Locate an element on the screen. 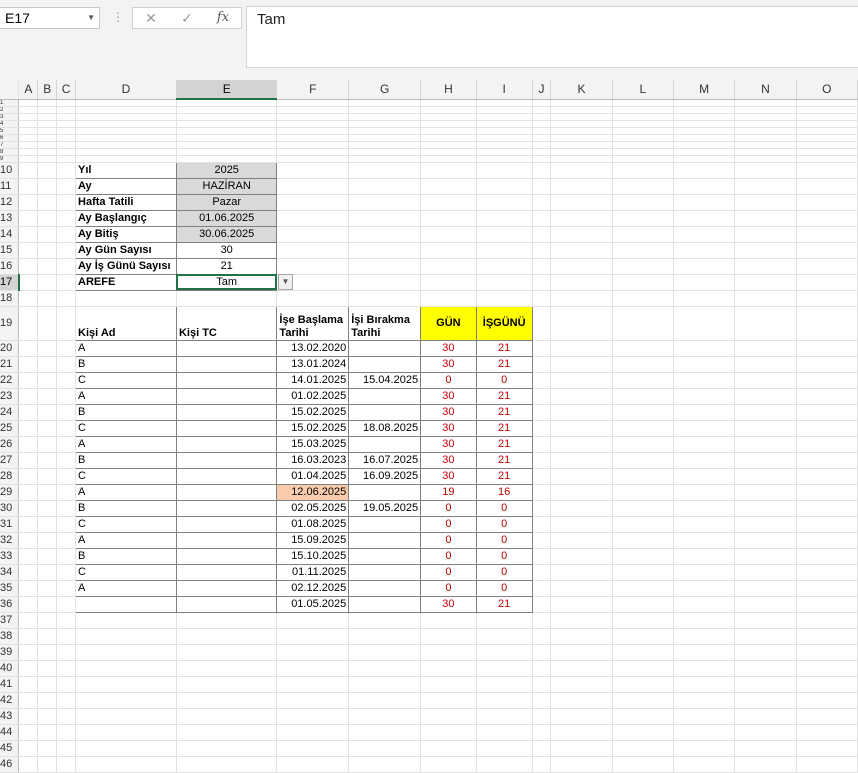  cell-l11 is located at coordinates (643, 186).